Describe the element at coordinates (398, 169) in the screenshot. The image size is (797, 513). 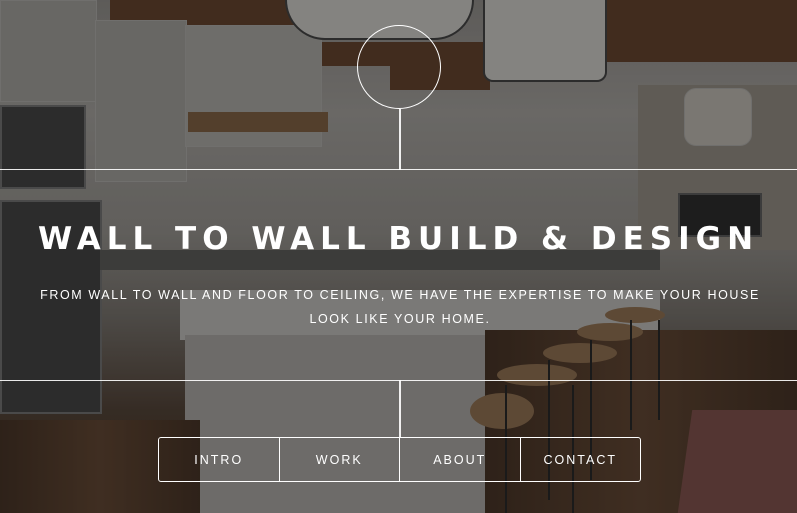
I see `horizontal-line-top` at that location.